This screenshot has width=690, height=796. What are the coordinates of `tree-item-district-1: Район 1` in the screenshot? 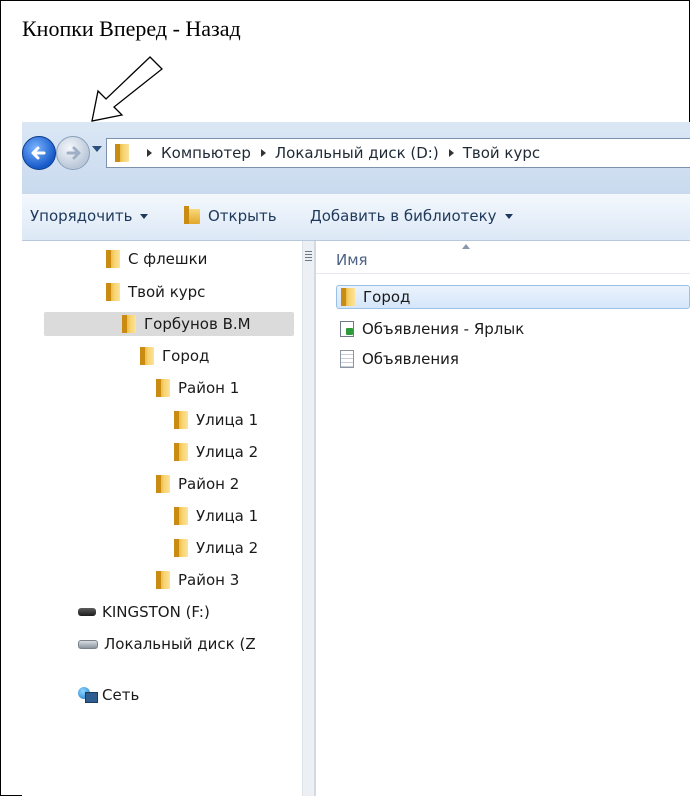 It's located at (197, 388).